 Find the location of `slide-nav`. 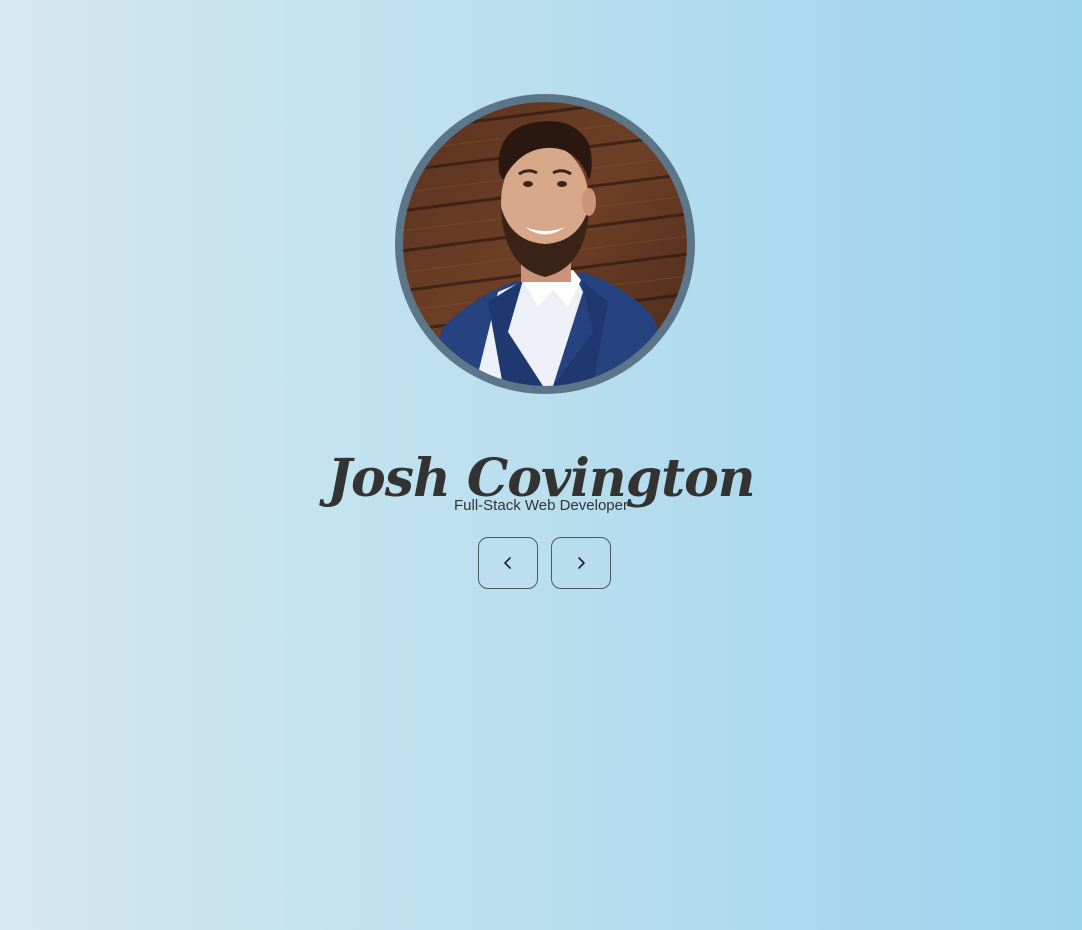

slide-nav is located at coordinates (544, 563).